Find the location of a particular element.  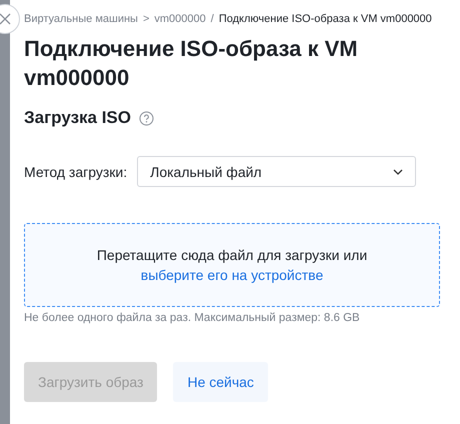

drop-instructions: Перетащите сюда файл для загрузки или is located at coordinates (232, 255).